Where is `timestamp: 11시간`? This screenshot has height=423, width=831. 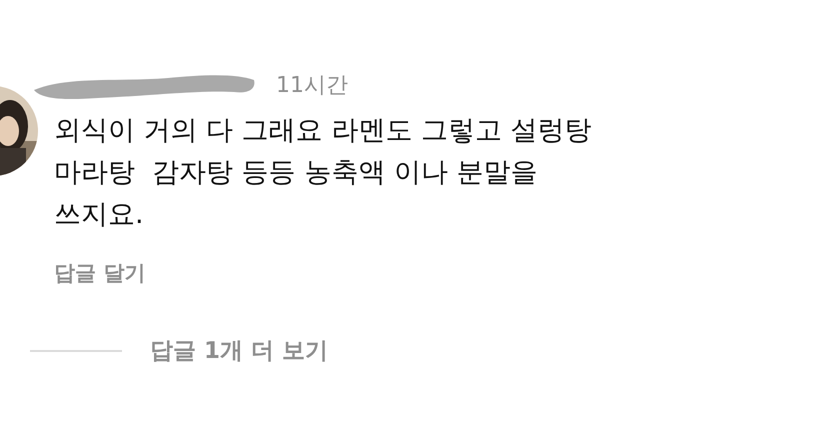 timestamp: 11시간 is located at coordinates (312, 86).